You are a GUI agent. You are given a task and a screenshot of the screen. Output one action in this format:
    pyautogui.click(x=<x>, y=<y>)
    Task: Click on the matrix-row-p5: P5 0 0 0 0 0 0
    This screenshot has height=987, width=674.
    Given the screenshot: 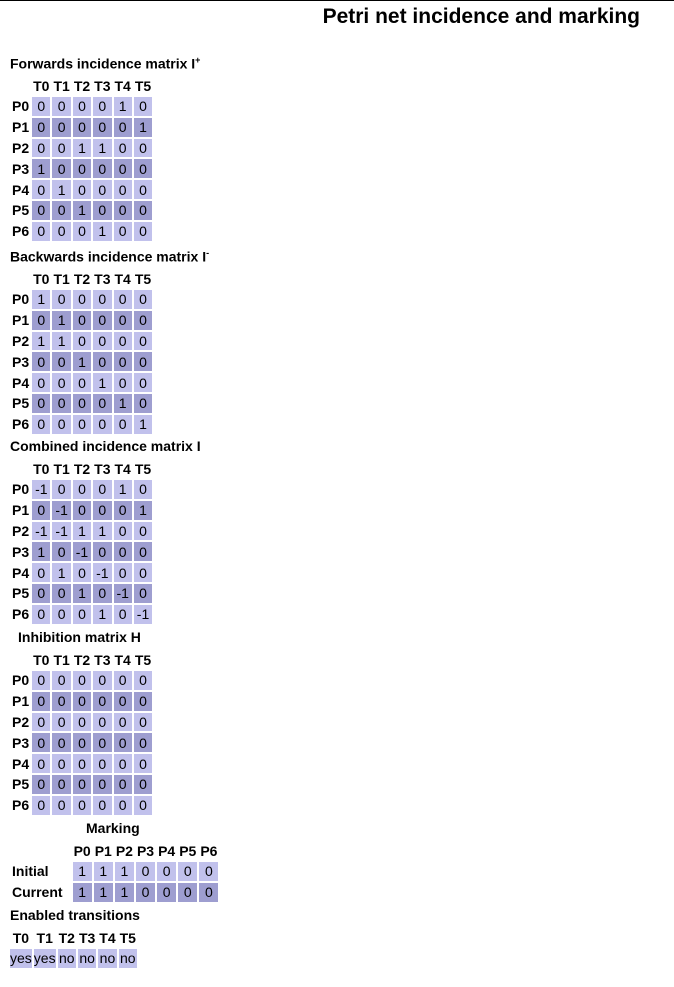 What is the action you would take?
    pyautogui.click(x=82, y=784)
    